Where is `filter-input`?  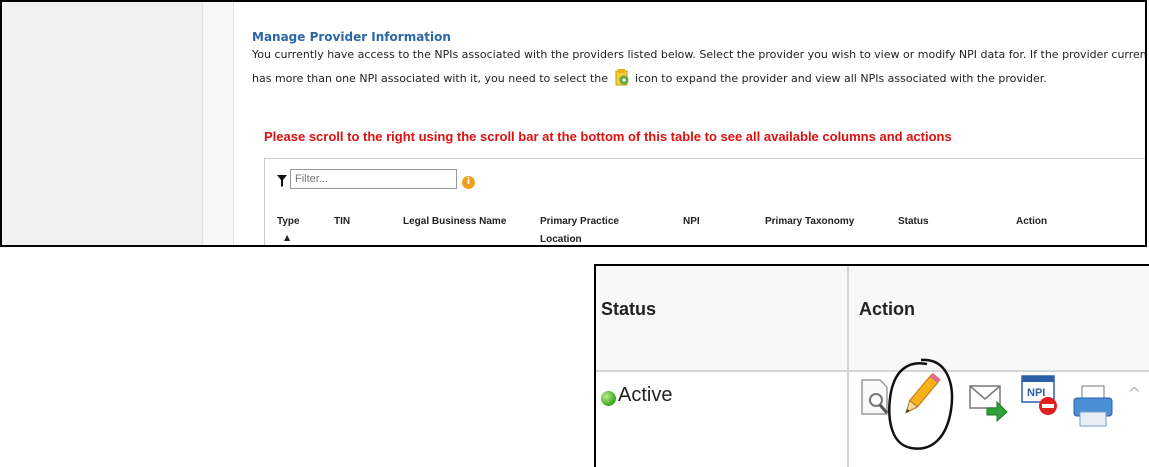 filter-input is located at coordinates (373, 179).